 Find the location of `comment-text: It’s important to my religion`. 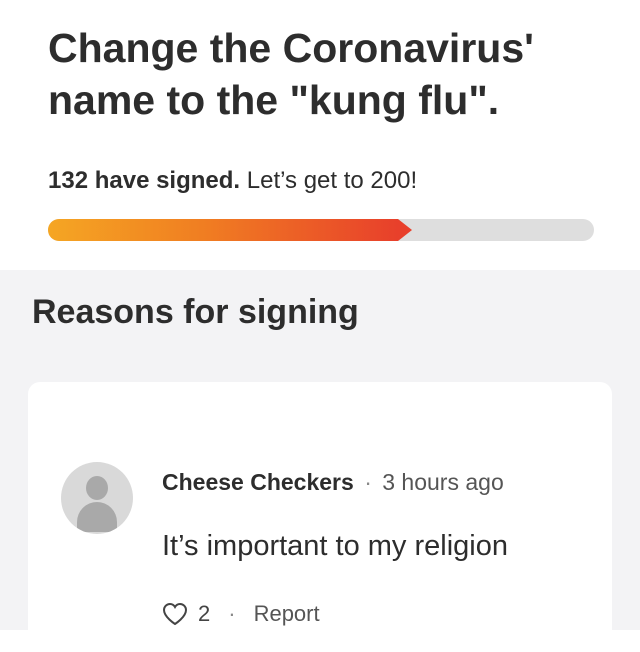

comment-text: It’s important to my religion is located at coordinates (335, 546).